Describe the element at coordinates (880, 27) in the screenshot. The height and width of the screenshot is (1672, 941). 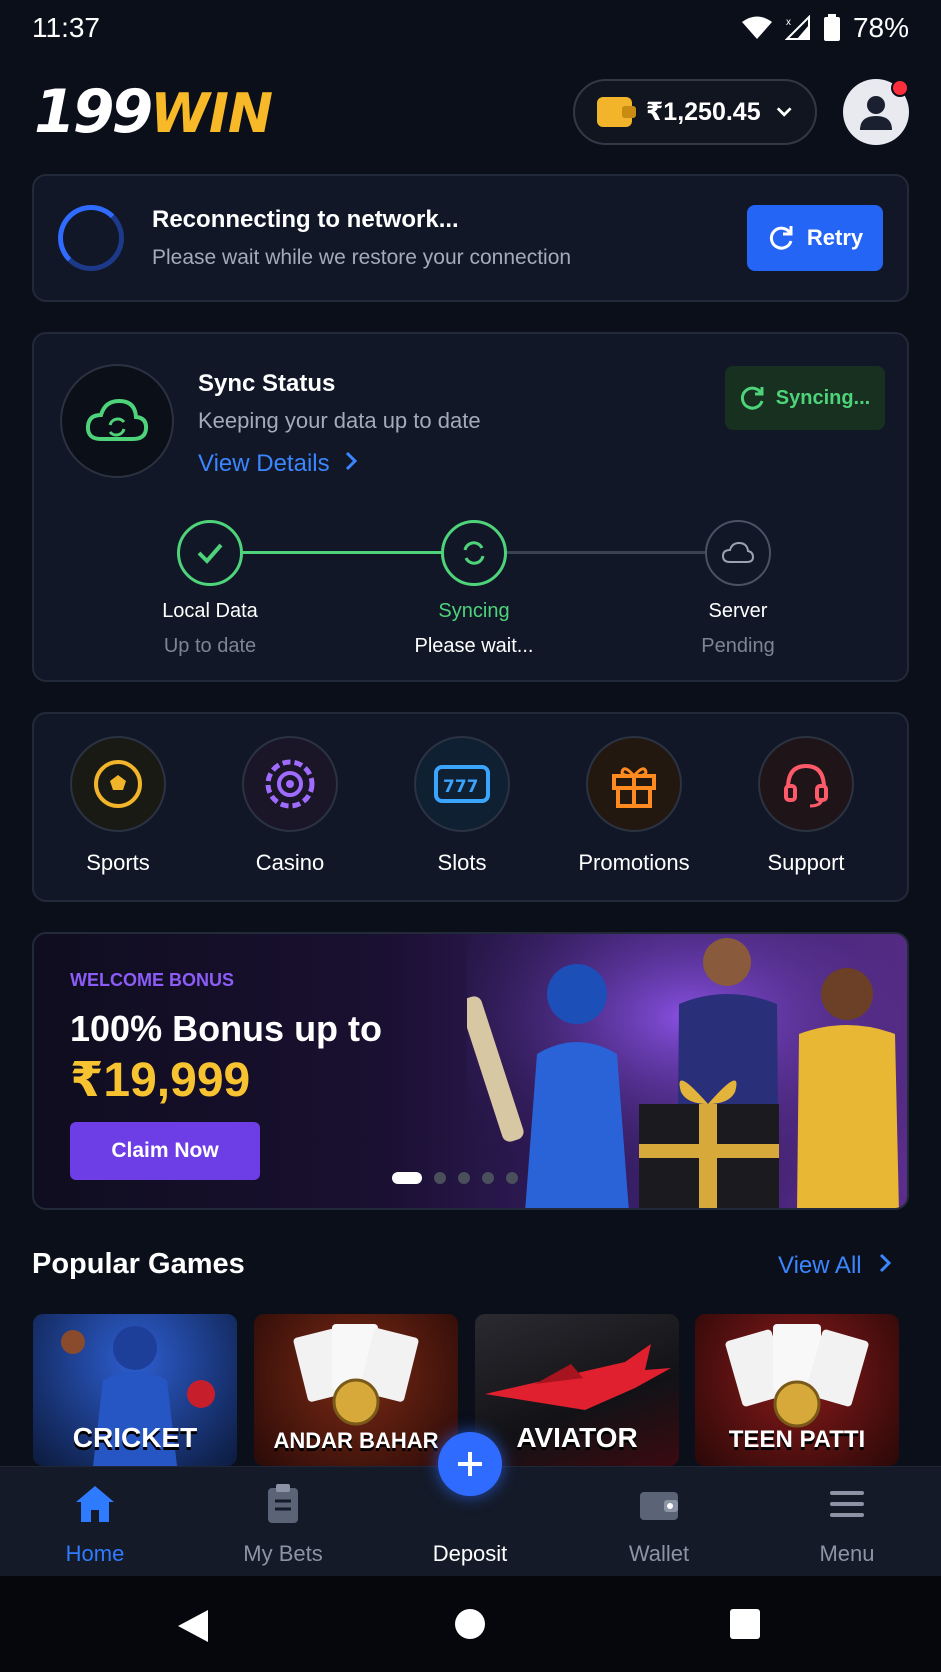
I see `battery-percent: 78%` at that location.